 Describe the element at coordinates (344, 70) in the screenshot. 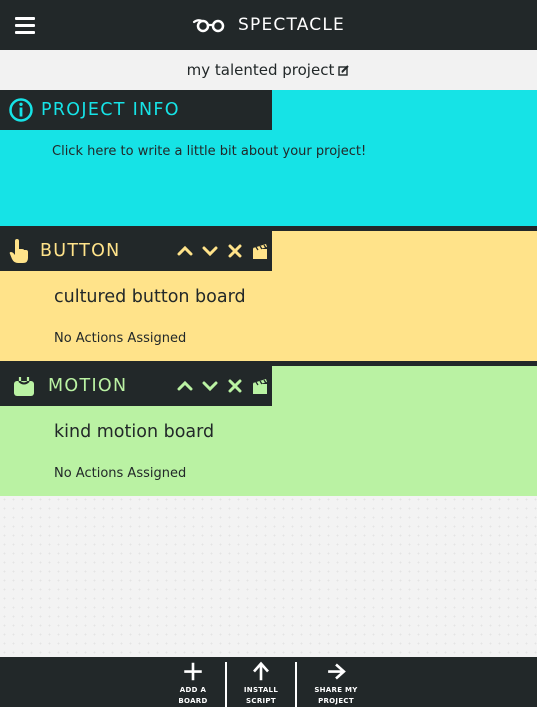

I see `edit-icon` at that location.